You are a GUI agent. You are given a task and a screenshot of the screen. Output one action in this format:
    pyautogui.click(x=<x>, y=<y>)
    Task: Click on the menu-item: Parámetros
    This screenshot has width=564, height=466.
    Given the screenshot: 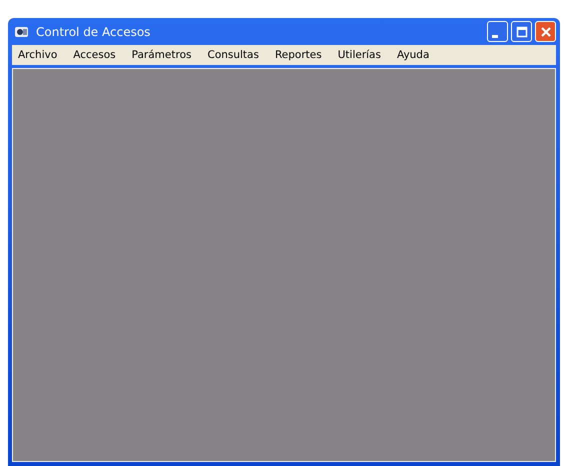 What is the action you would take?
    pyautogui.click(x=162, y=55)
    